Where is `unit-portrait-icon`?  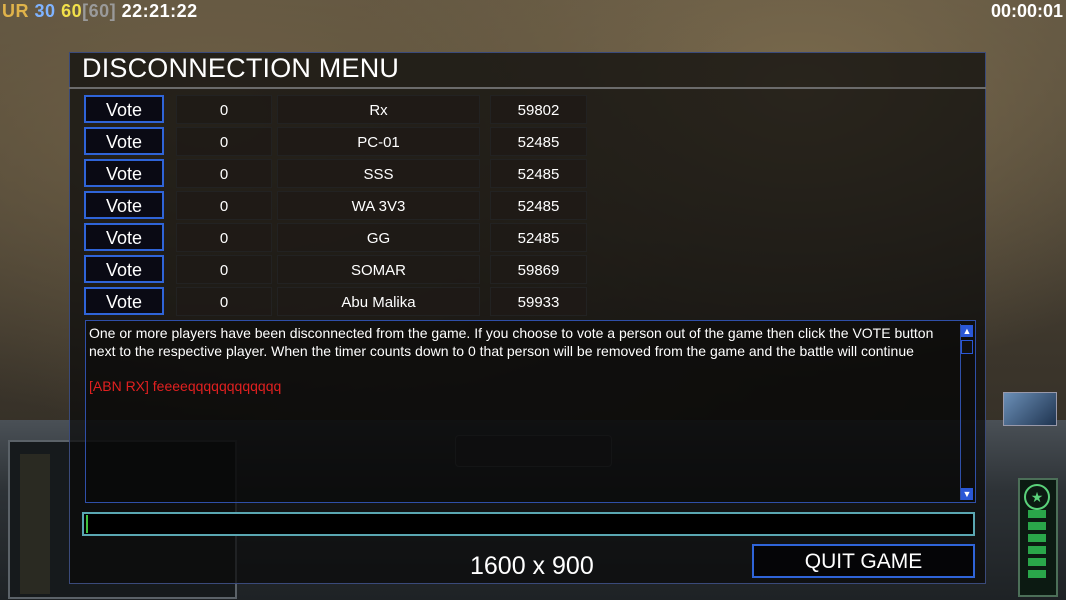
unit-portrait-icon is located at coordinates (1030, 409).